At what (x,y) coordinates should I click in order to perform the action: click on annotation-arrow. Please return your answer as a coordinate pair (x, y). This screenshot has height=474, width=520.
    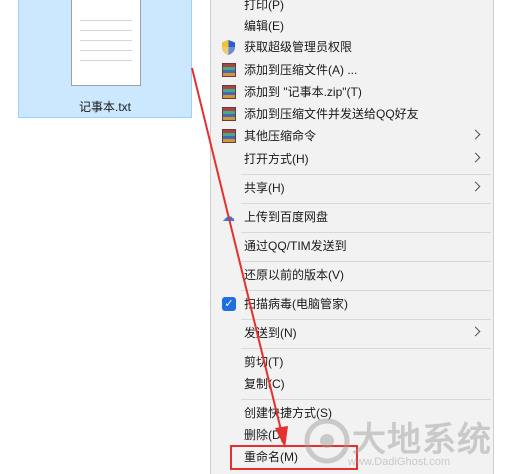
    Looking at the image, I should click on (239, 257).